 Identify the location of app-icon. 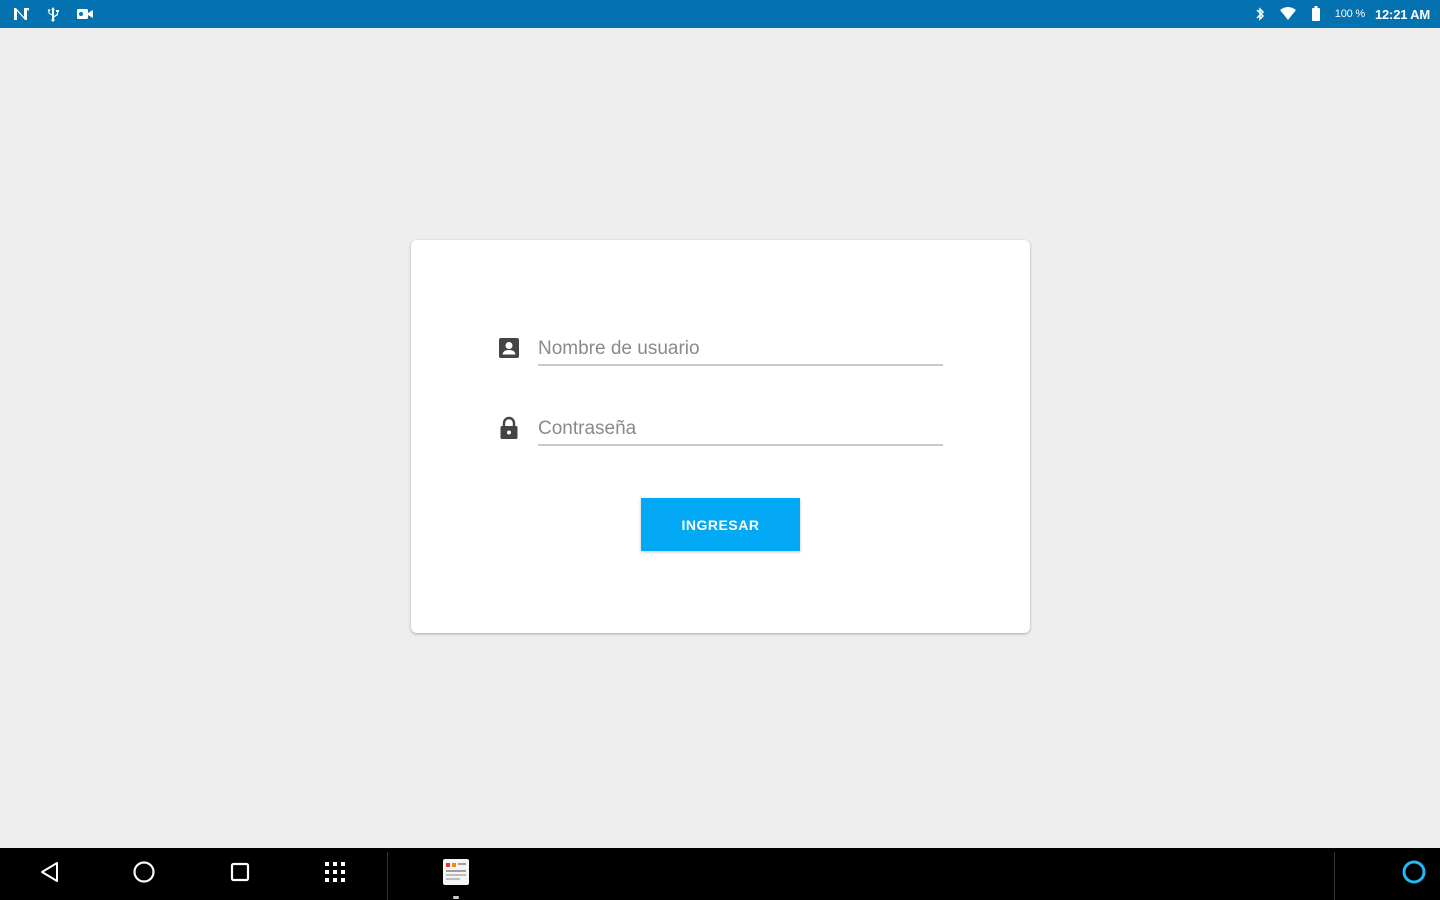
(456, 874).